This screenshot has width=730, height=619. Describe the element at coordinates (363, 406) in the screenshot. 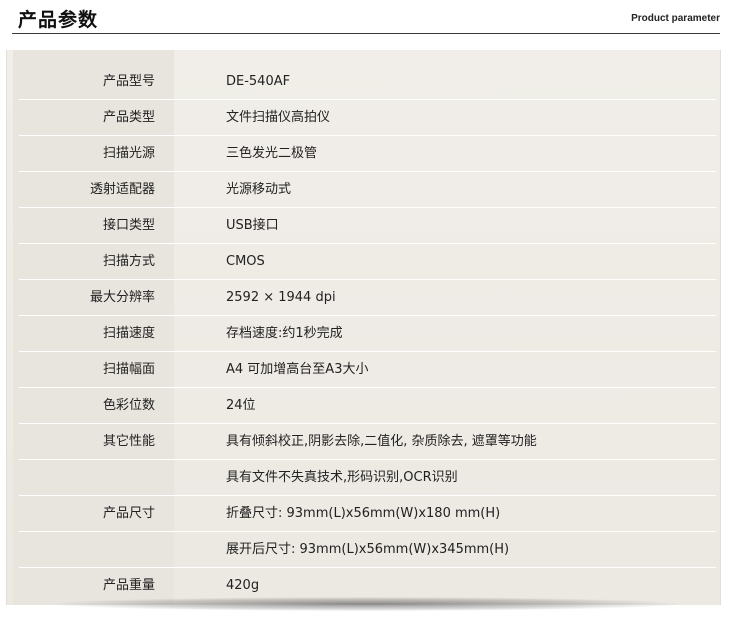

I see `spec-row-color-depth: 色彩位数 24位` at that location.